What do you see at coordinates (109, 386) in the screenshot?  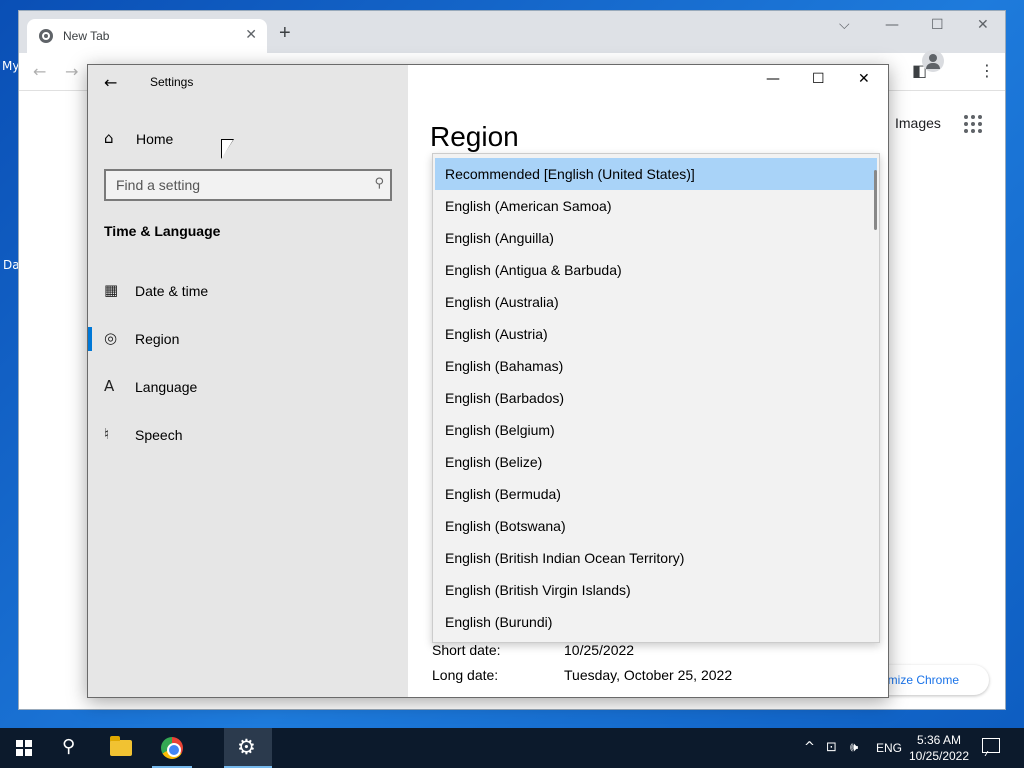 I see `language-icon: A` at bounding box center [109, 386].